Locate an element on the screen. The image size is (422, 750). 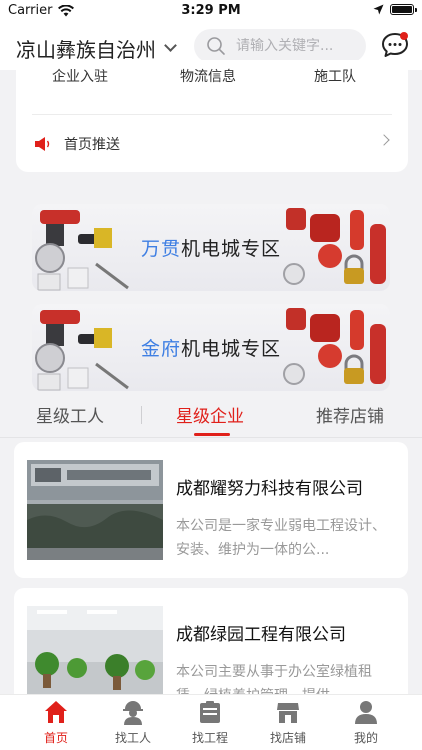
battery-icon is located at coordinates (403, 9).